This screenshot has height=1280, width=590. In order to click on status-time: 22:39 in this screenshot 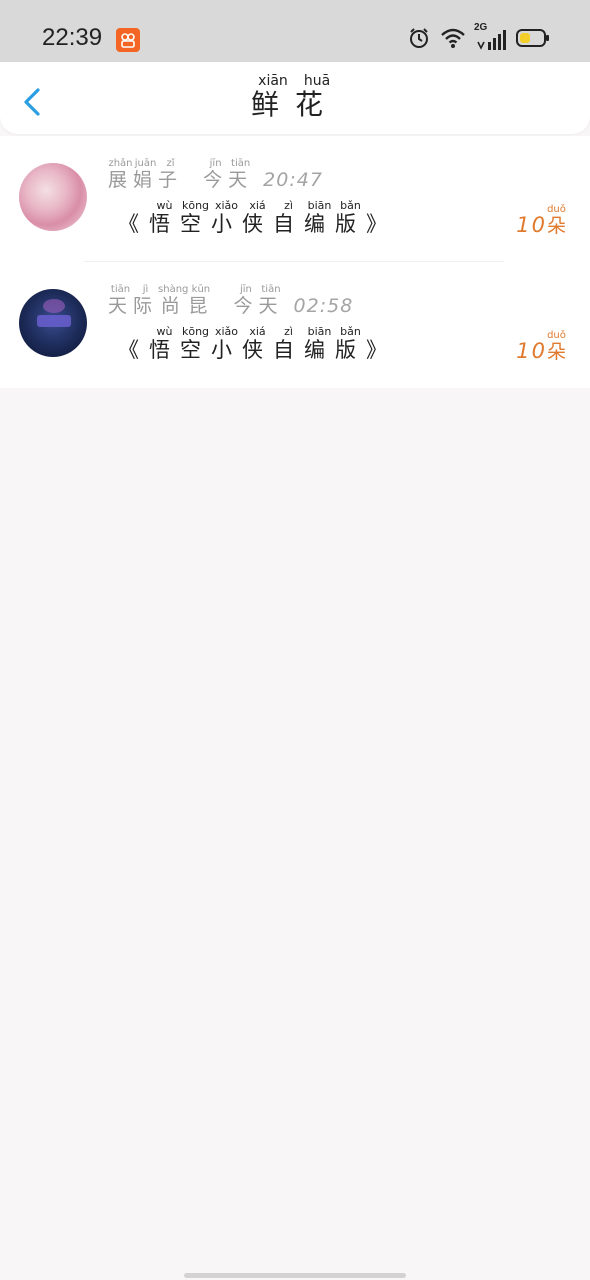, I will do `click(72, 37)`.